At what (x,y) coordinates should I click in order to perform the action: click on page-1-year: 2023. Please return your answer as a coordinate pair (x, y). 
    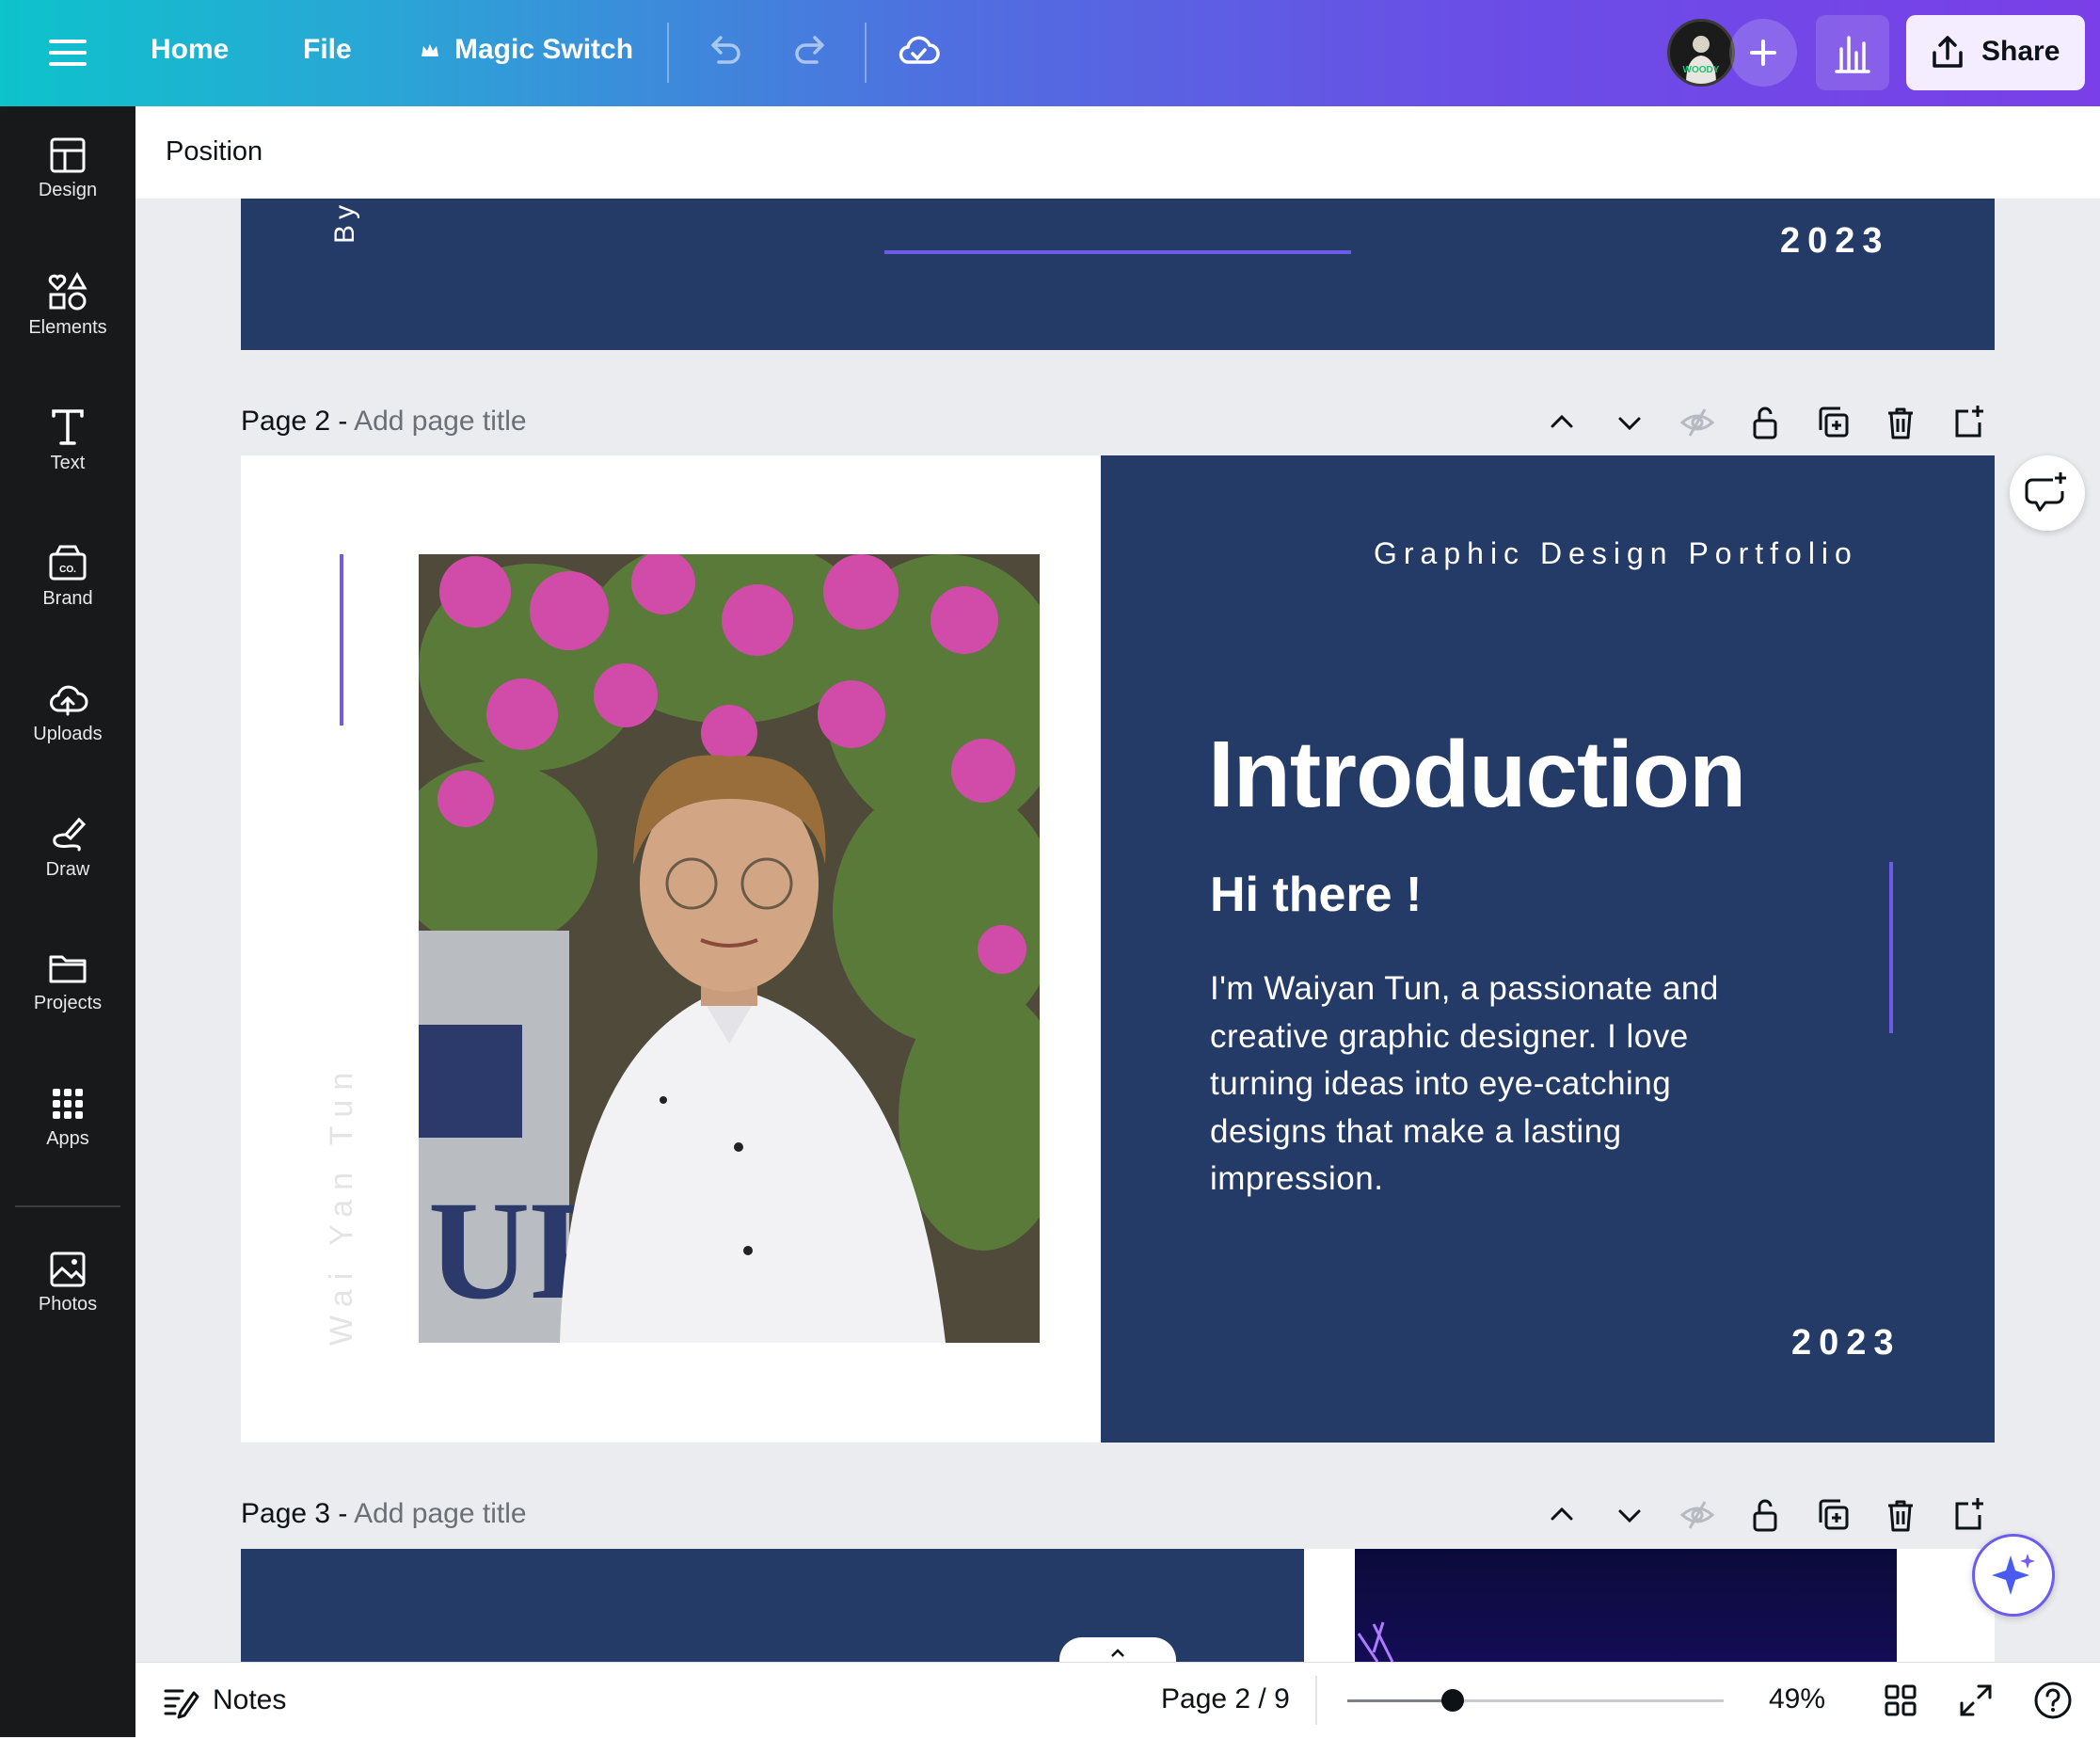
    Looking at the image, I should click on (1835, 241).